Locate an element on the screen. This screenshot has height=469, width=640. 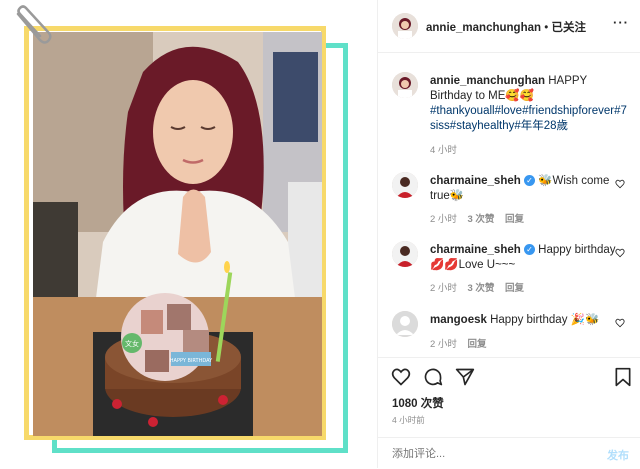
comment-composer: 发布 is located at coordinates (509, 453).